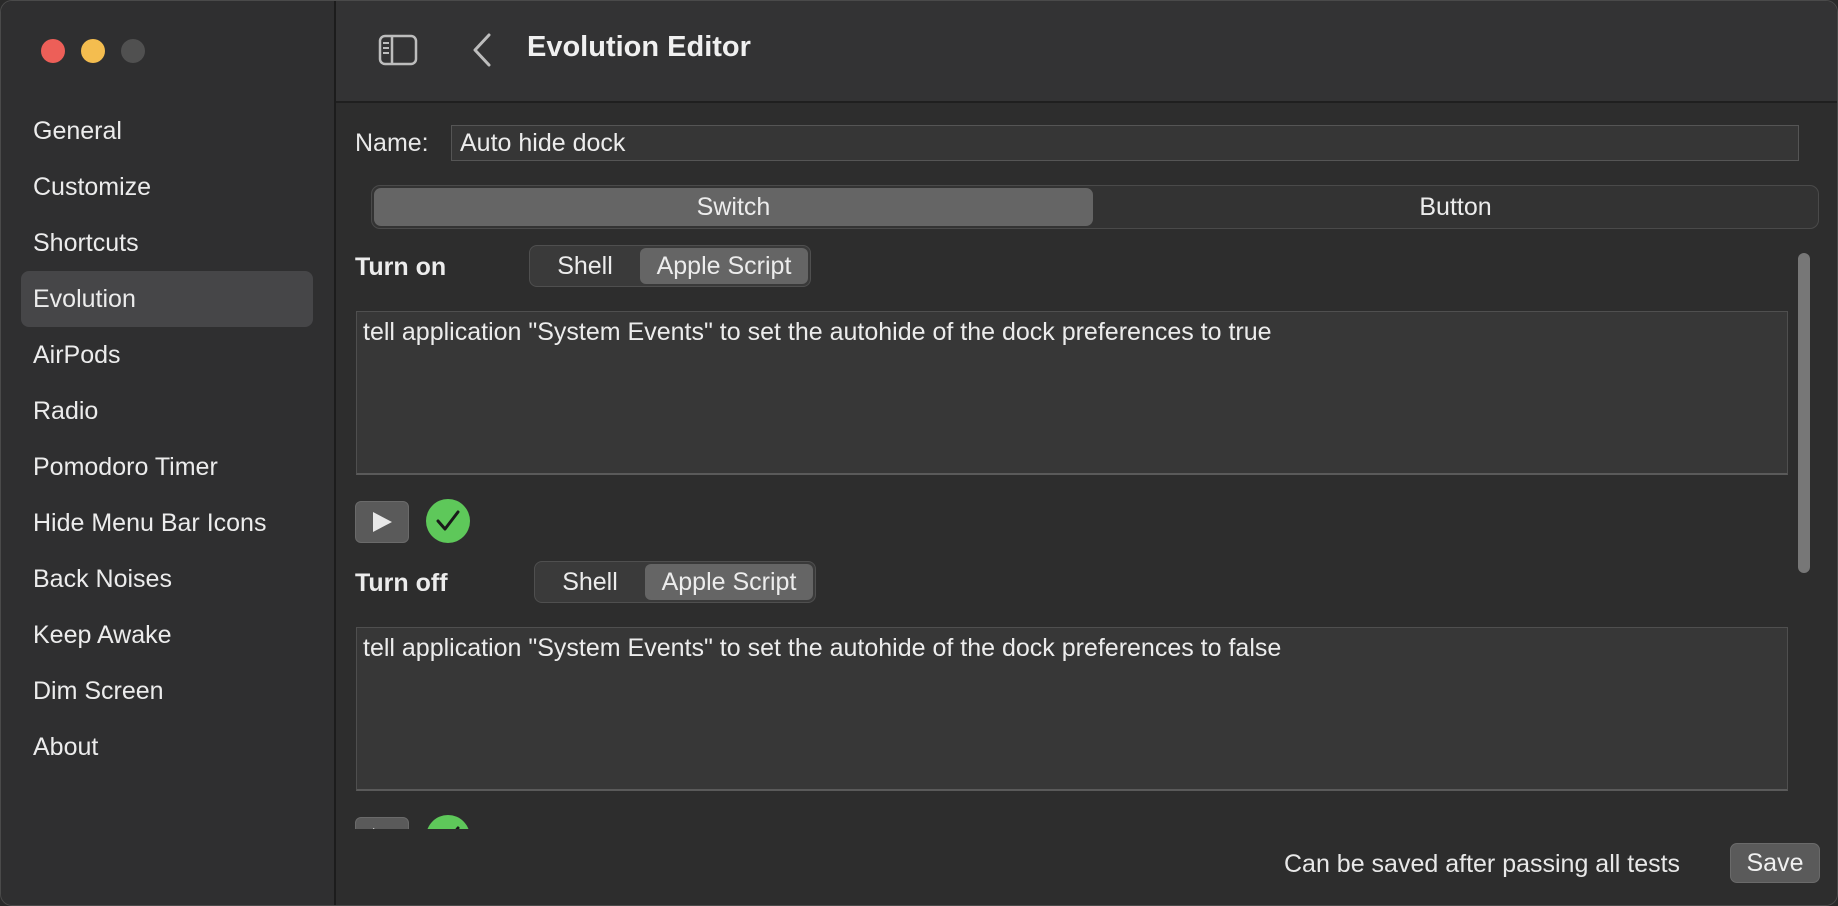 Image resolution: width=1838 pixels, height=906 pixels. Describe the element at coordinates (1125, 143) in the screenshot. I see `name-input: Auto hide dock` at that location.